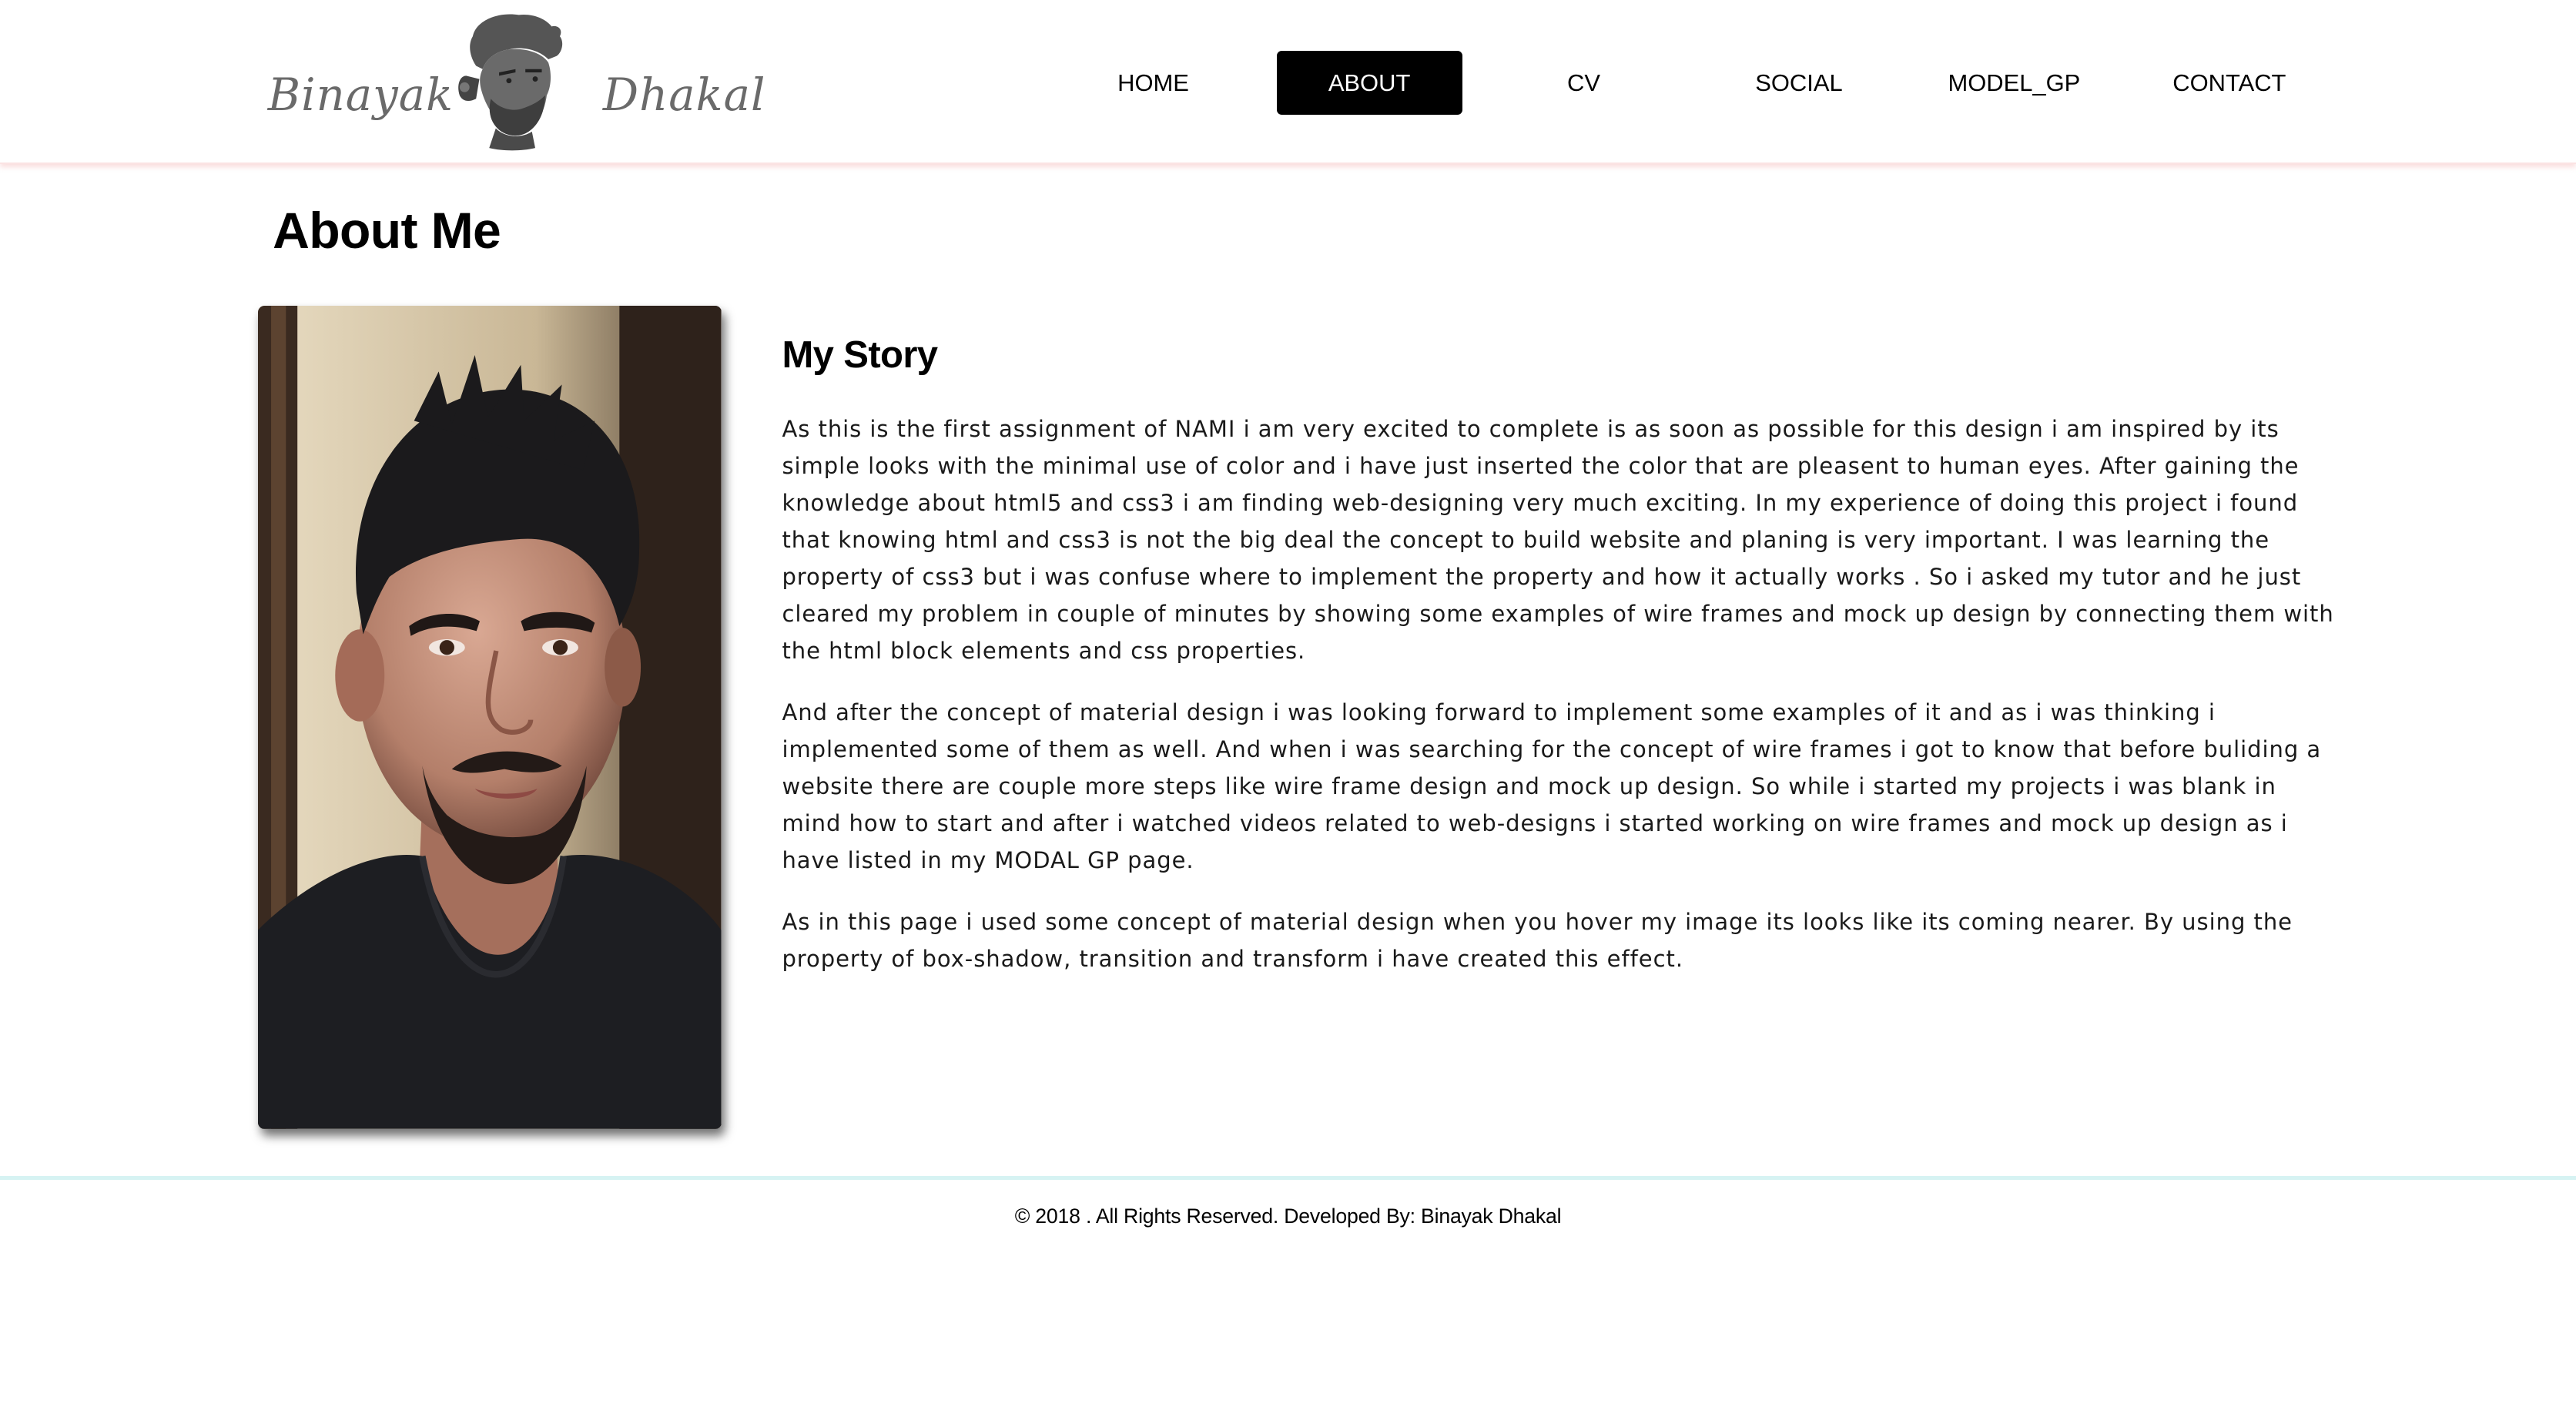  Describe the element at coordinates (510, 82) in the screenshot. I see `portrait-silhouette-icon` at that location.